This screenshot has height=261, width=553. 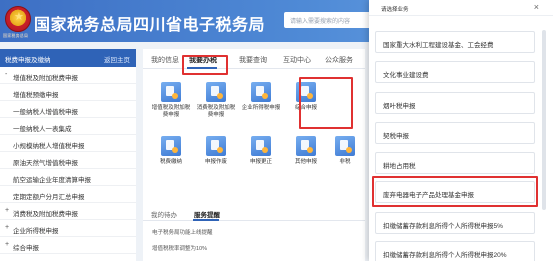 I want to click on panel-title: 请选择业务, so click(x=395, y=10).